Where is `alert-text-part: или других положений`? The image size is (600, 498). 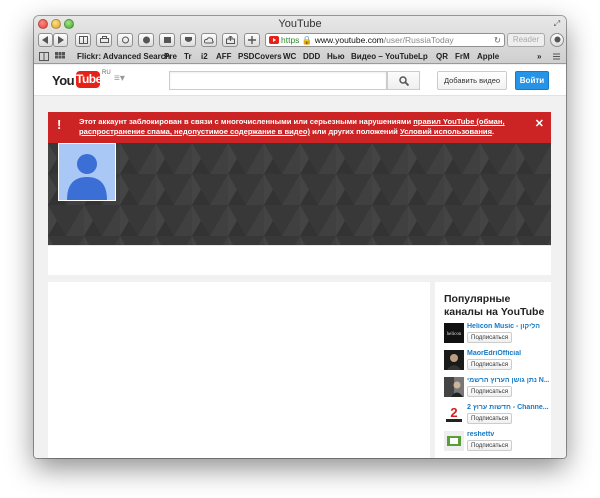 alert-text-part: или других положений is located at coordinates (355, 131).